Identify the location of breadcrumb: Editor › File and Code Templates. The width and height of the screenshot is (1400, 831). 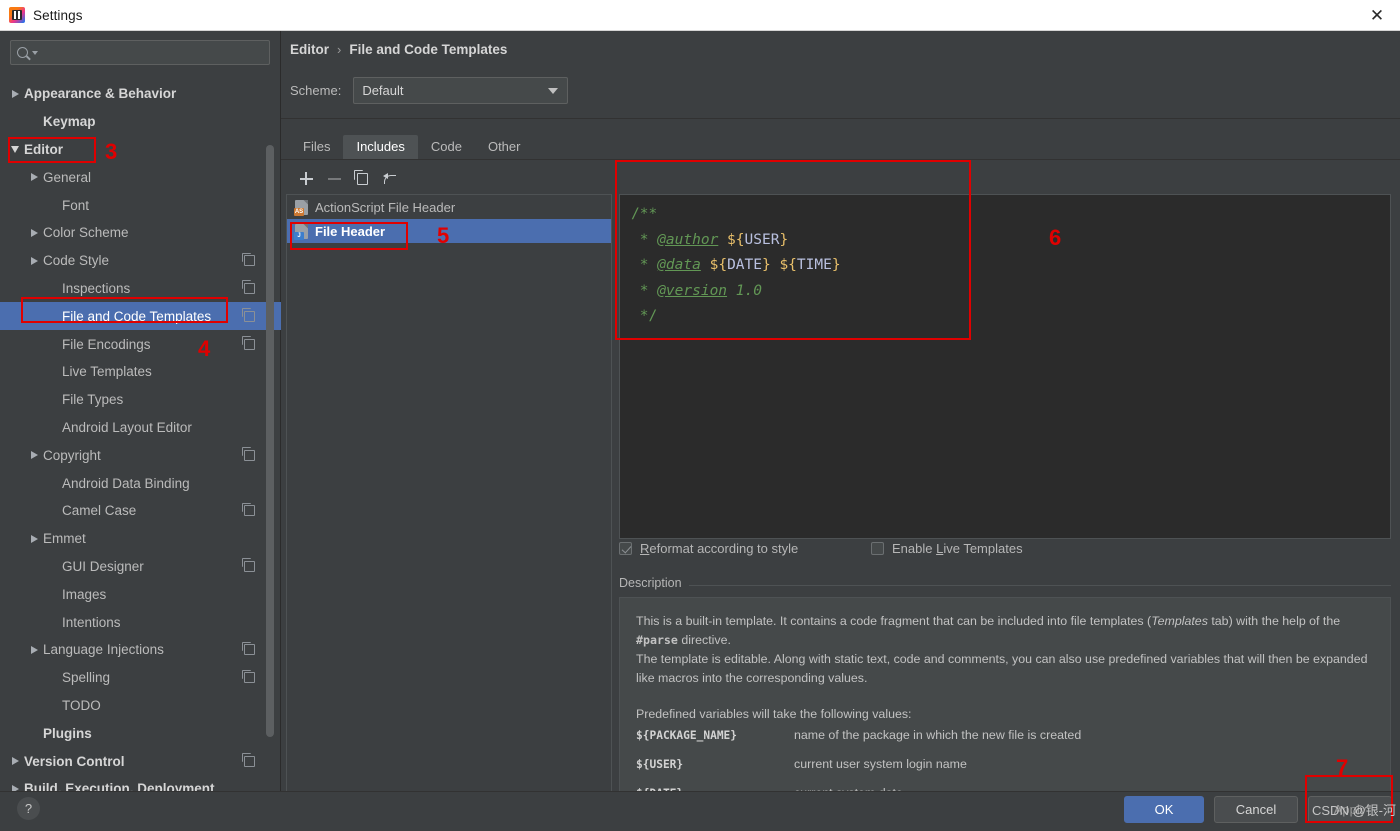
(398, 49).